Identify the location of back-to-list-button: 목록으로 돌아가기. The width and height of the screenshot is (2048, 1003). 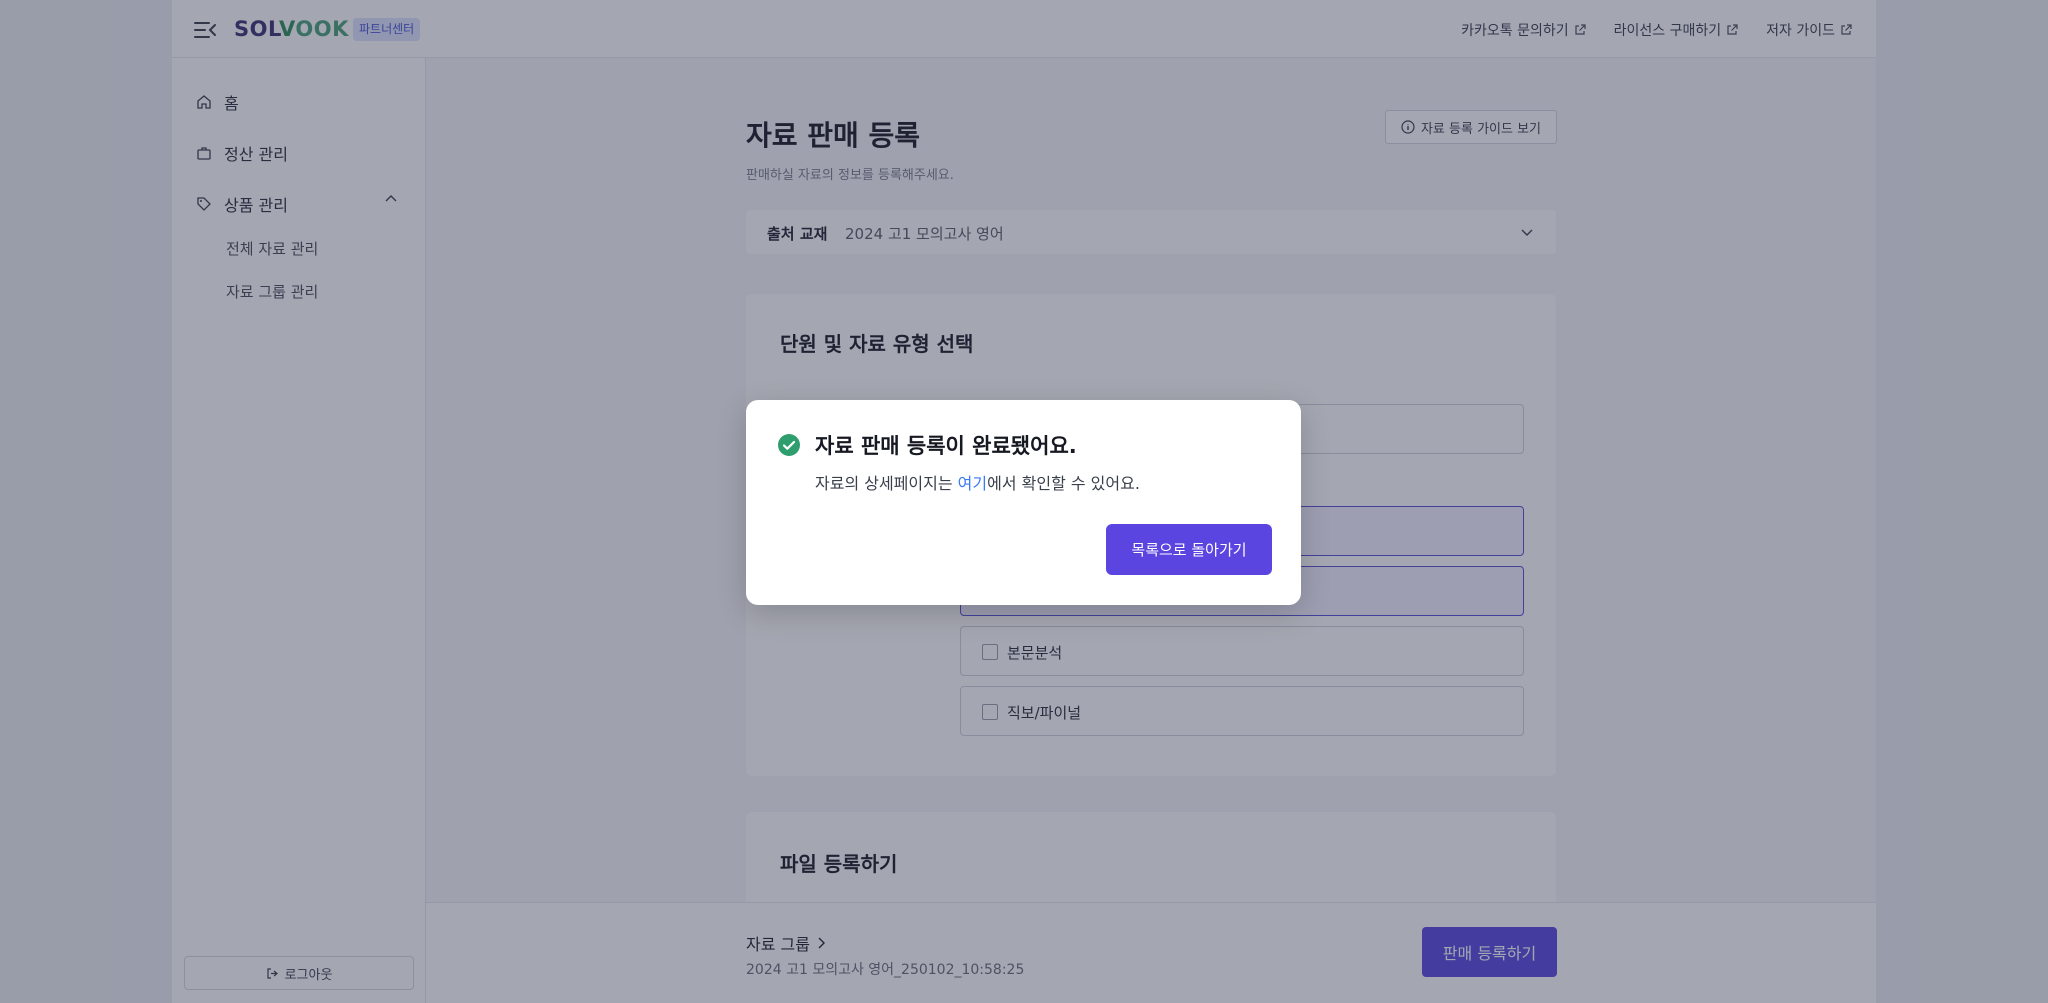
(1189, 549).